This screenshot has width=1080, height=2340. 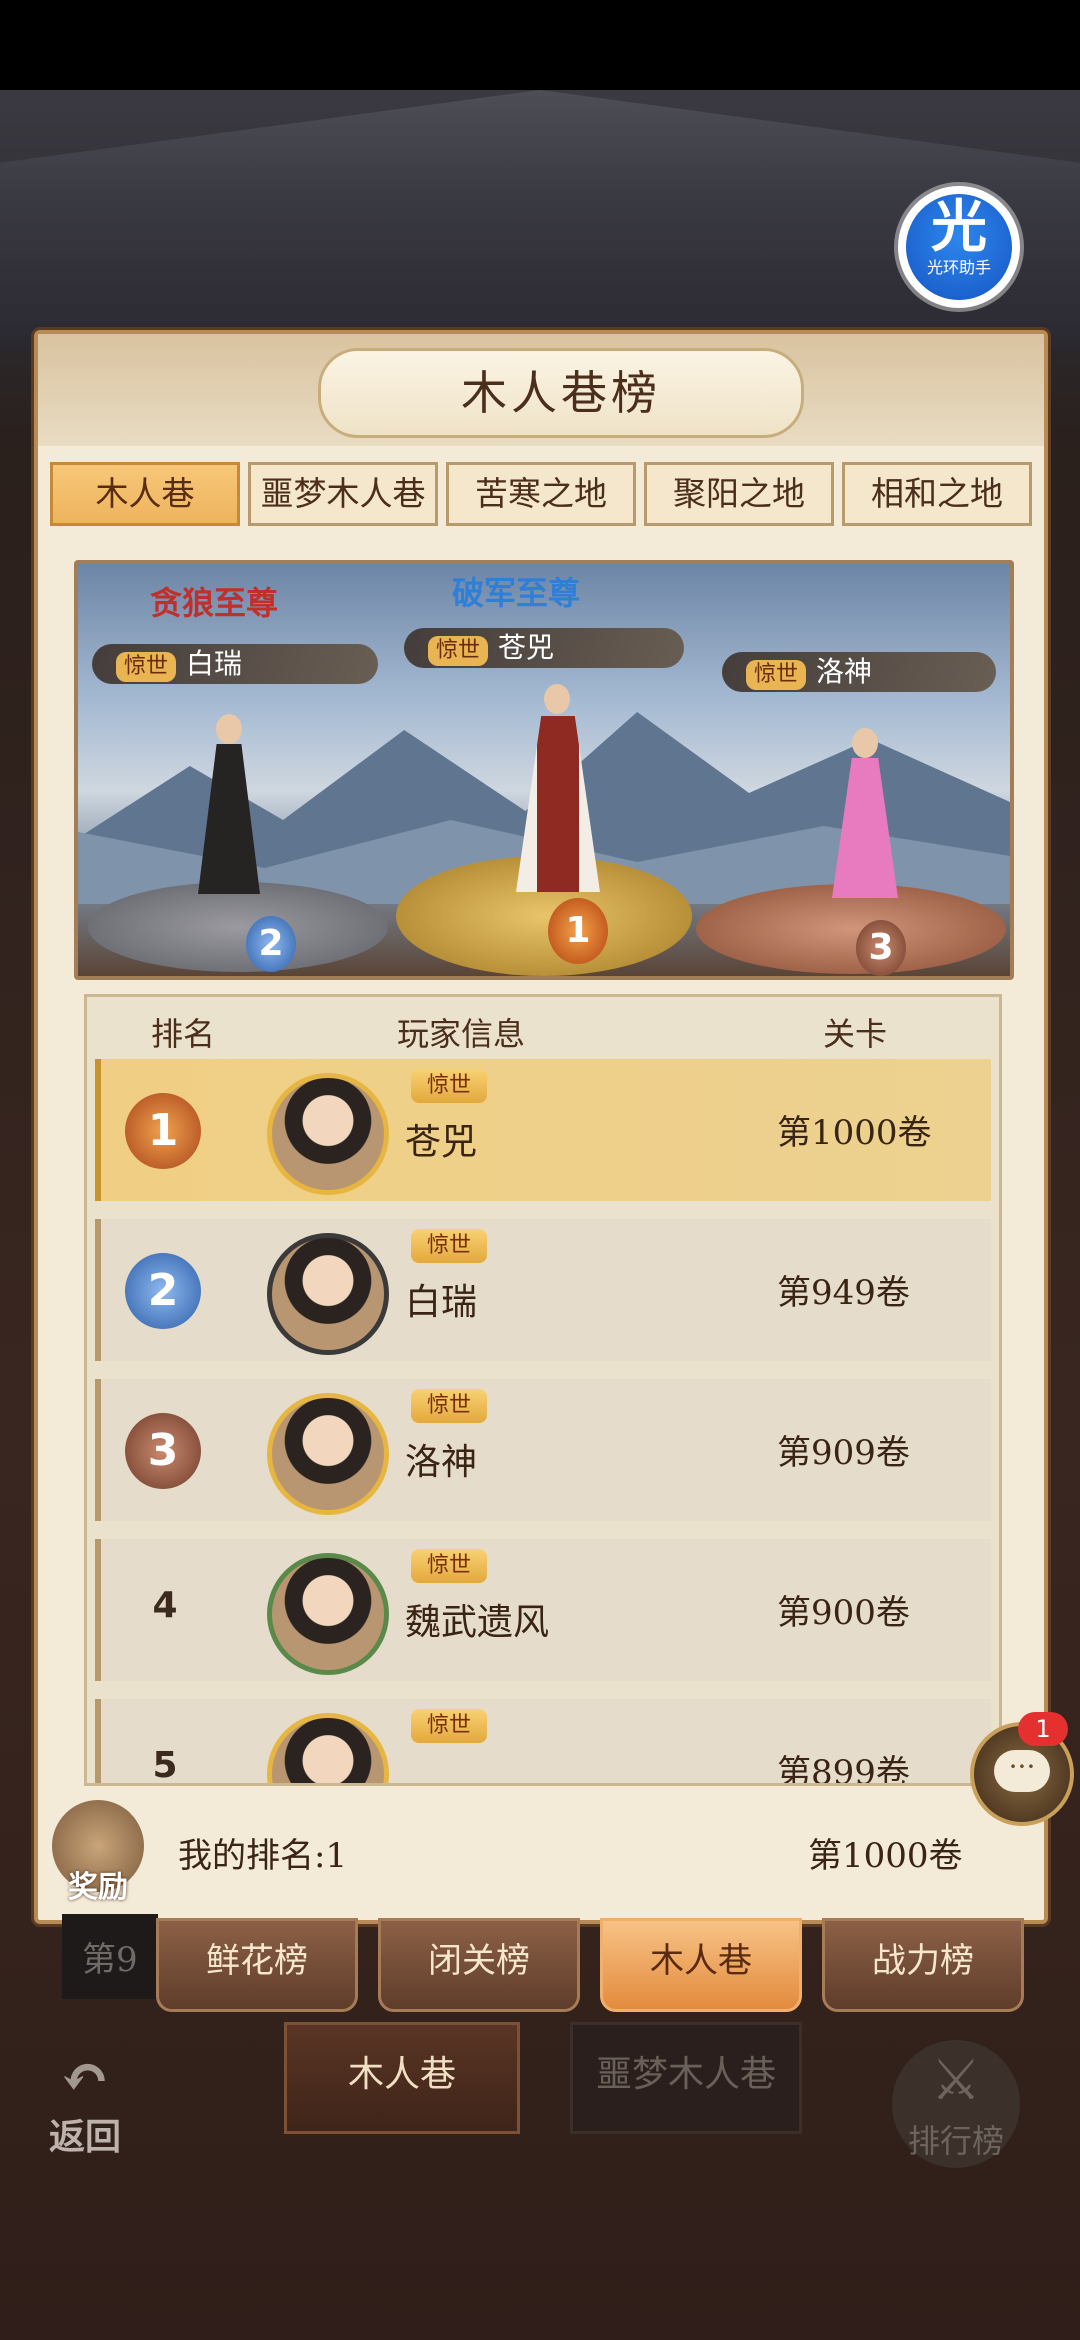 What do you see at coordinates (843, 1769) in the screenshot?
I see `player-stage: 第899卷` at bounding box center [843, 1769].